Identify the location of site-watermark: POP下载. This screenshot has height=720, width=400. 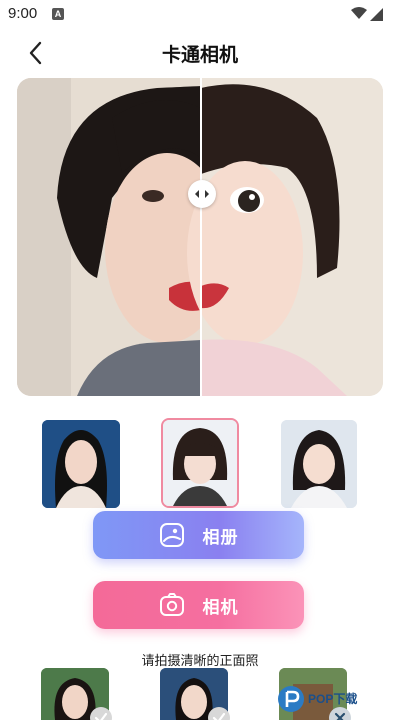
(338, 702).